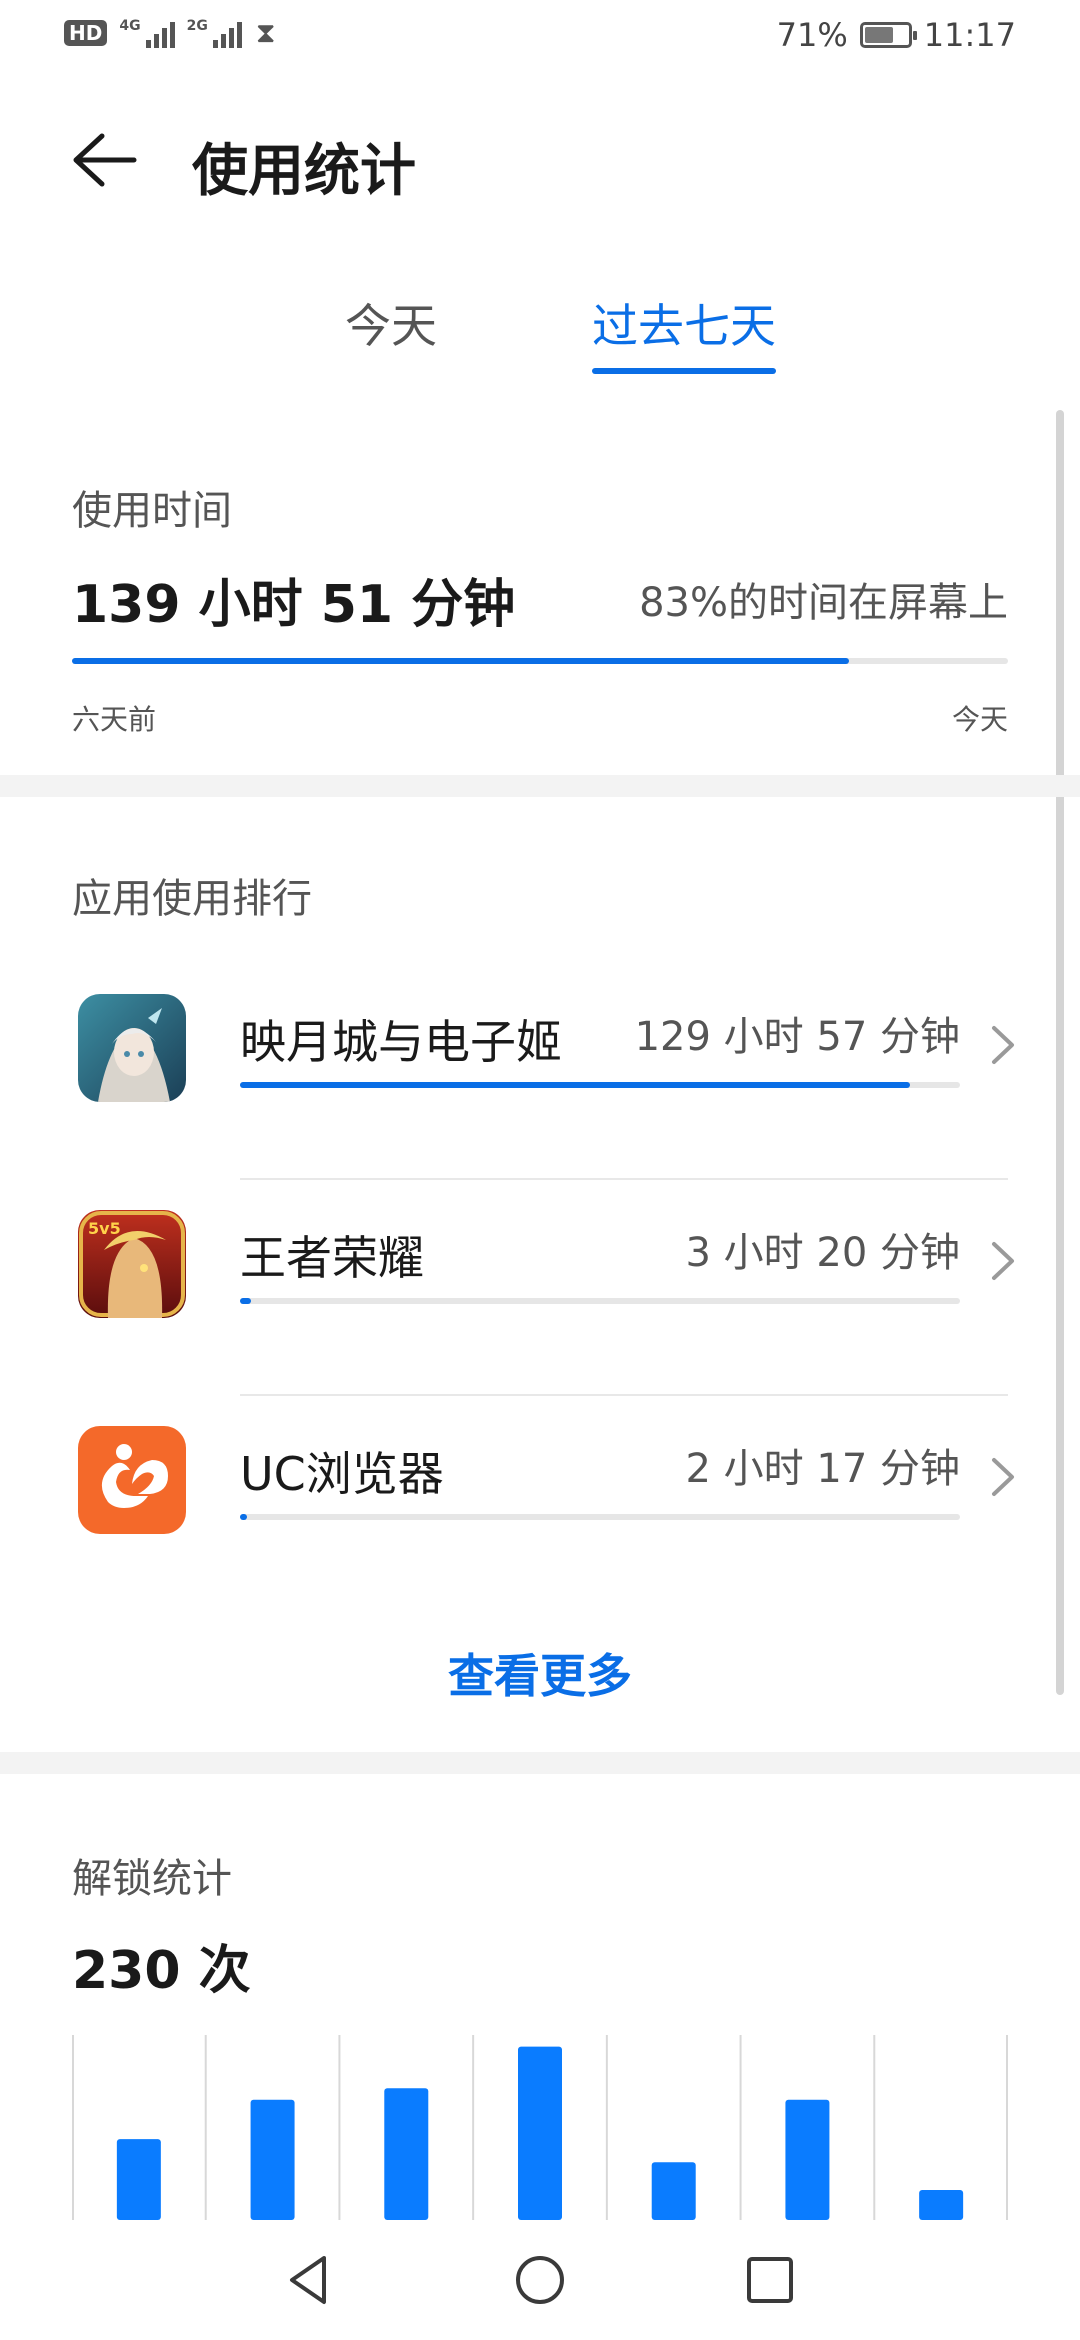  What do you see at coordinates (342, 1474) in the screenshot?
I see `app-name: UC浏览器` at bounding box center [342, 1474].